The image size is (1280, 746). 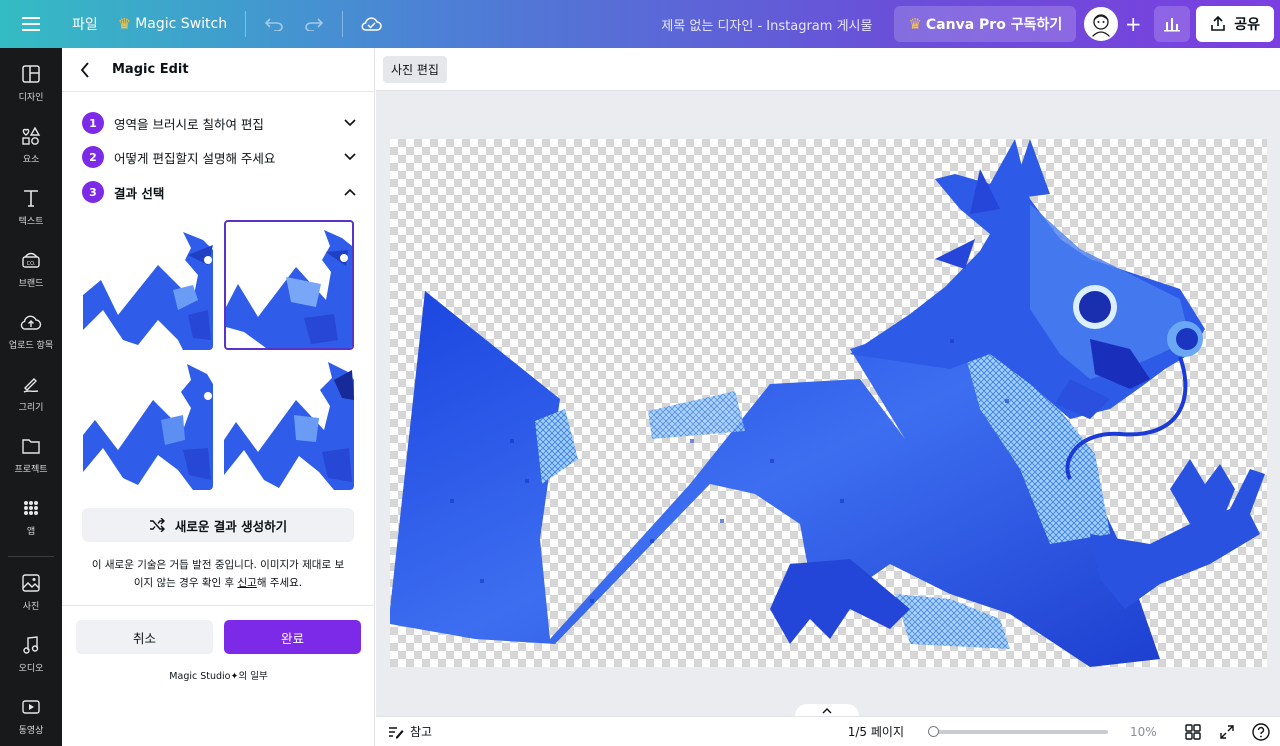 What do you see at coordinates (292, 637) in the screenshot?
I see `done-button: 완료` at bounding box center [292, 637].